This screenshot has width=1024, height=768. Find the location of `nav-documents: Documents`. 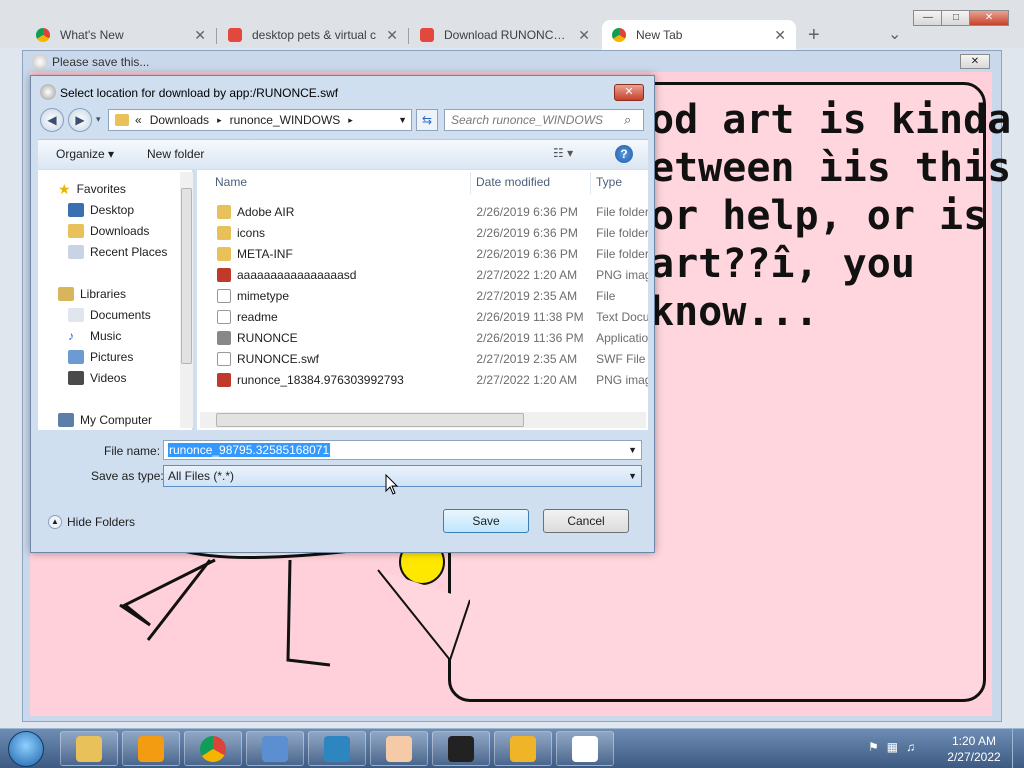

nav-documents: Documents is located at coordinates (109, 315).